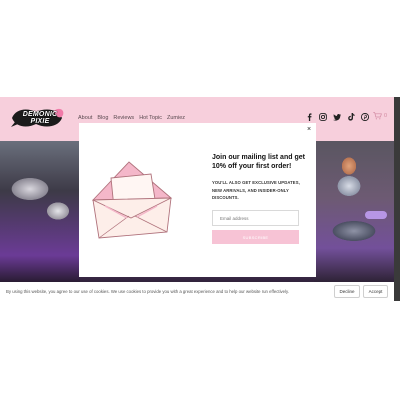 This screenshot has width=400, height=400. What do you see at coordinates (176, 118) in the screenshot?
I see `nav-link-zumiez: Zumiez` at bounding box center [176, 118].